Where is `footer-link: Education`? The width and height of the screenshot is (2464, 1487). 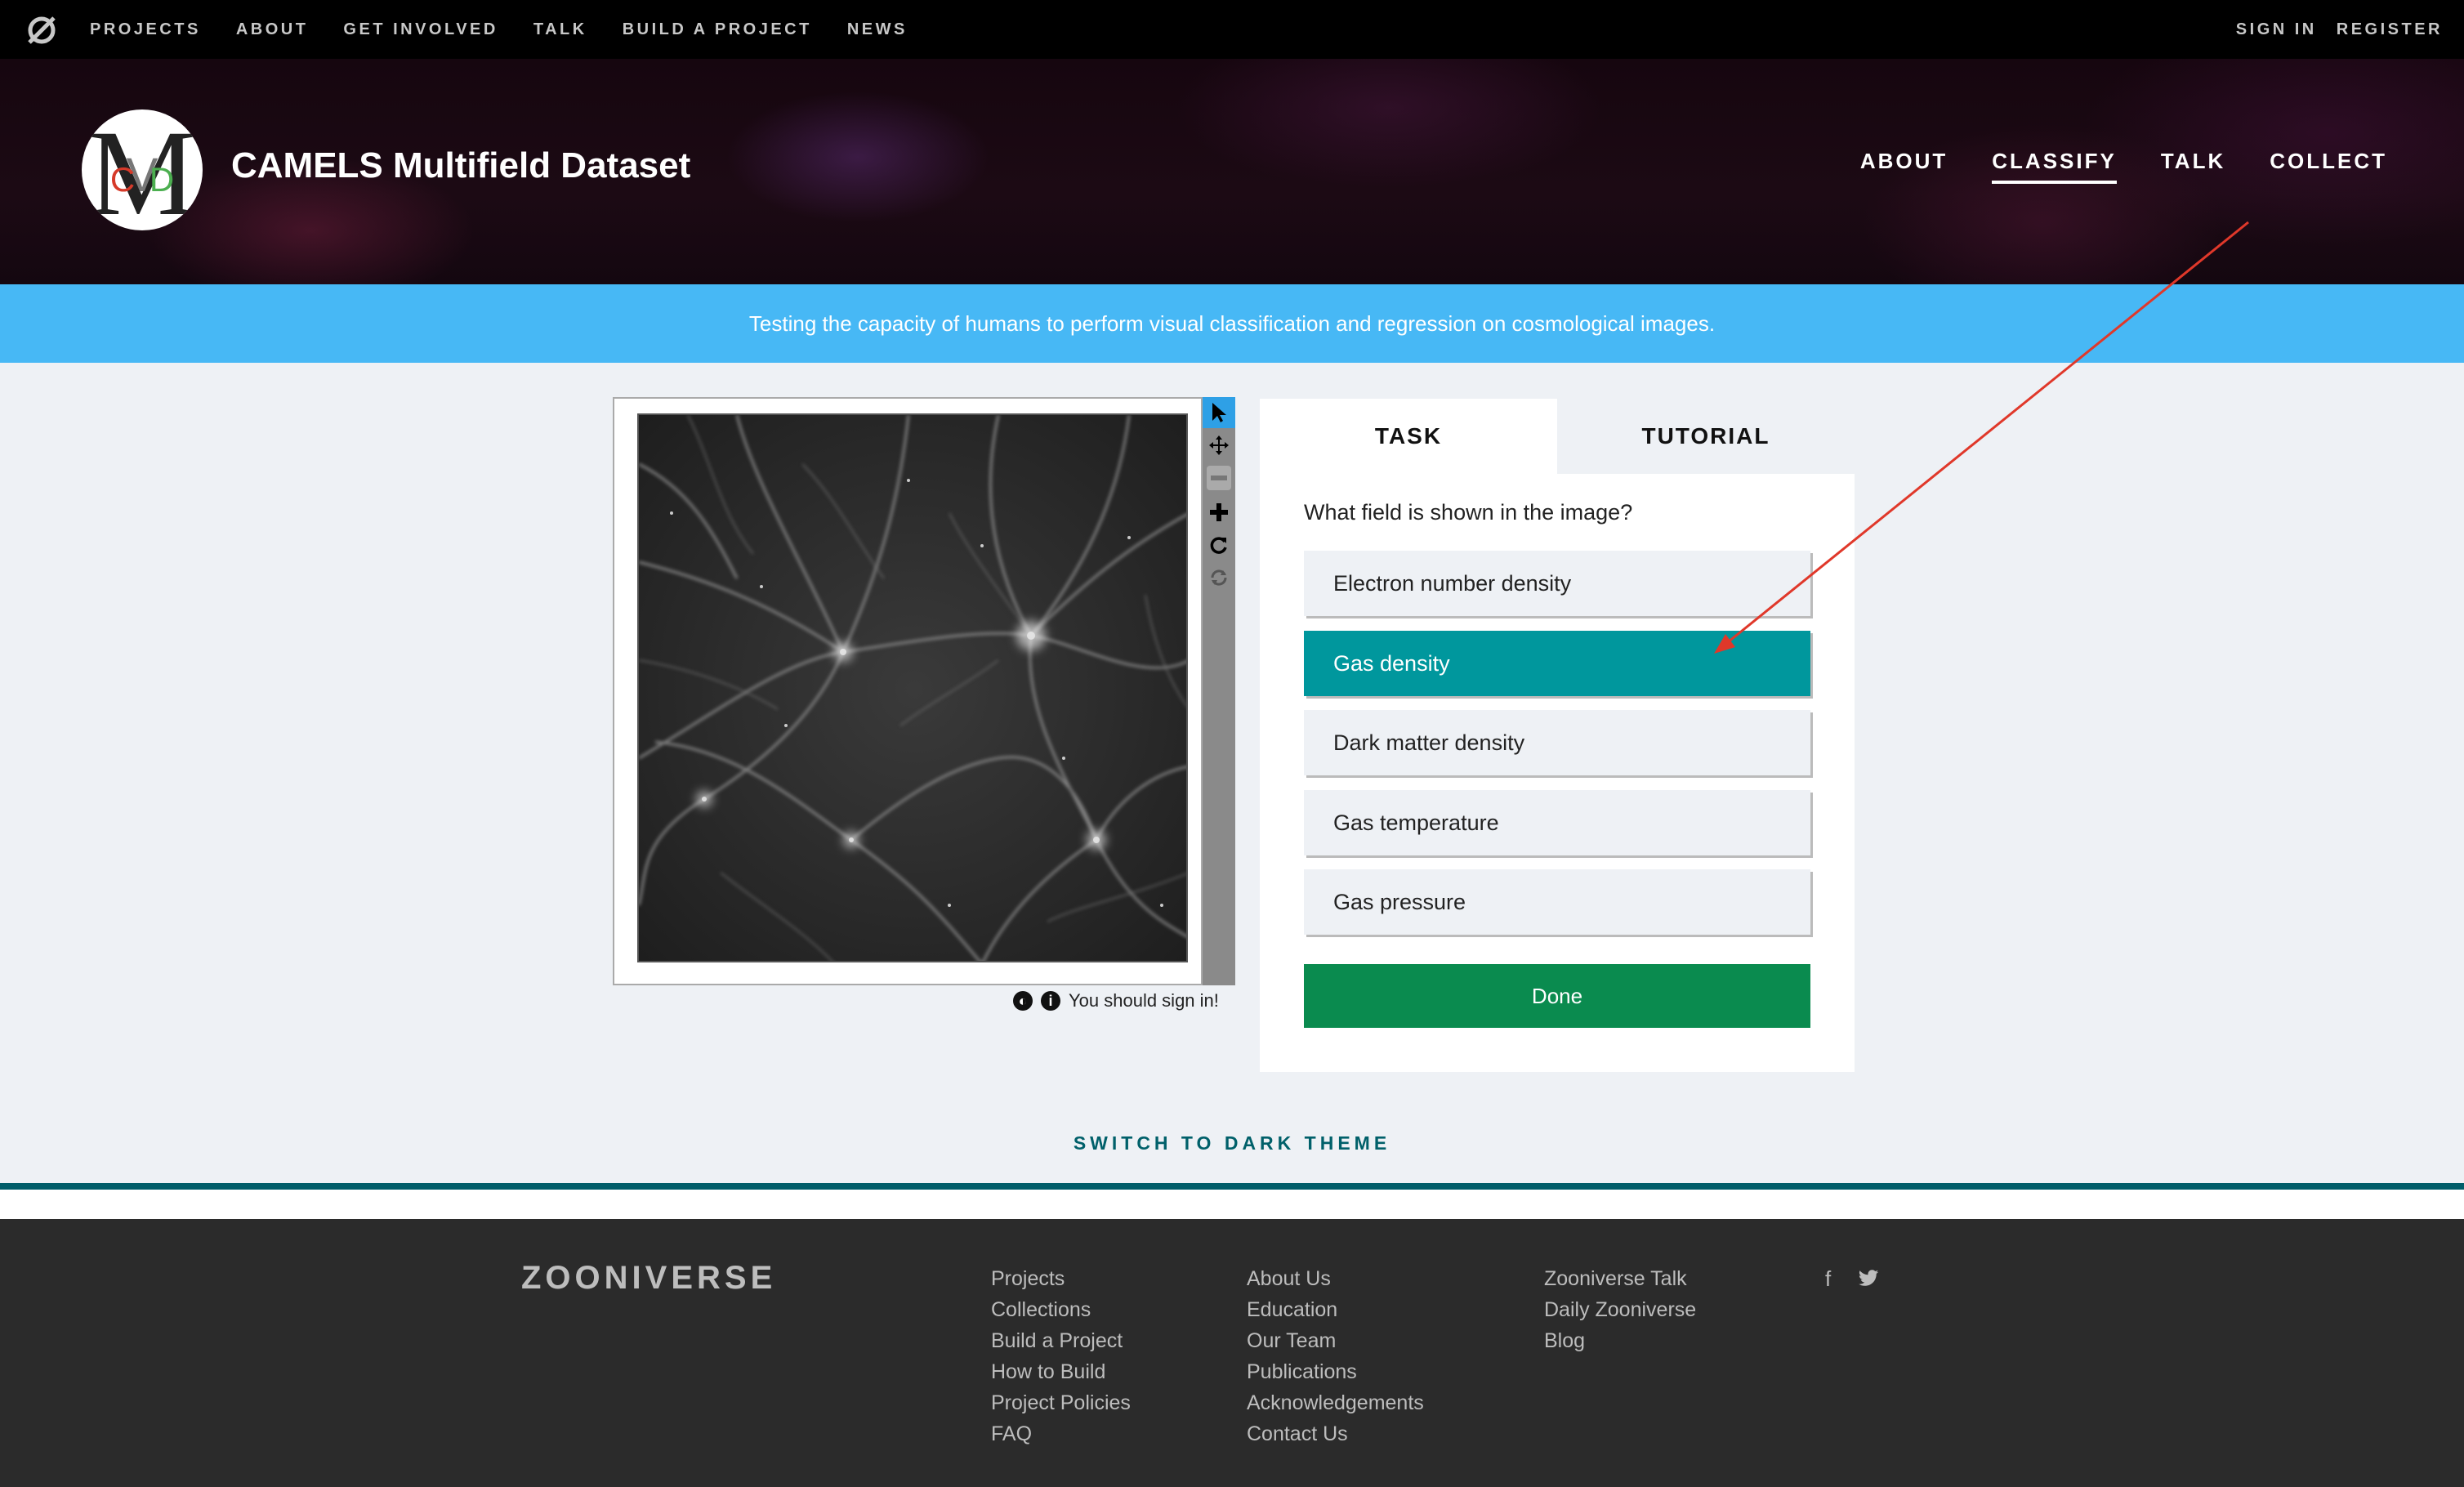 footer-link: Education is located at coordinates (1335, 1309).